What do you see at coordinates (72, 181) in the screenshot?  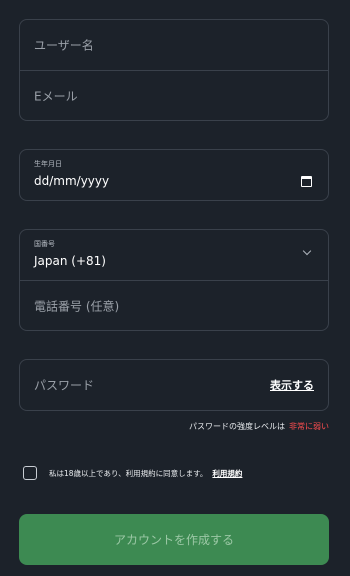 I see `birthdate-value: dd/mm/yyyy` at bounding box center [72, 181].